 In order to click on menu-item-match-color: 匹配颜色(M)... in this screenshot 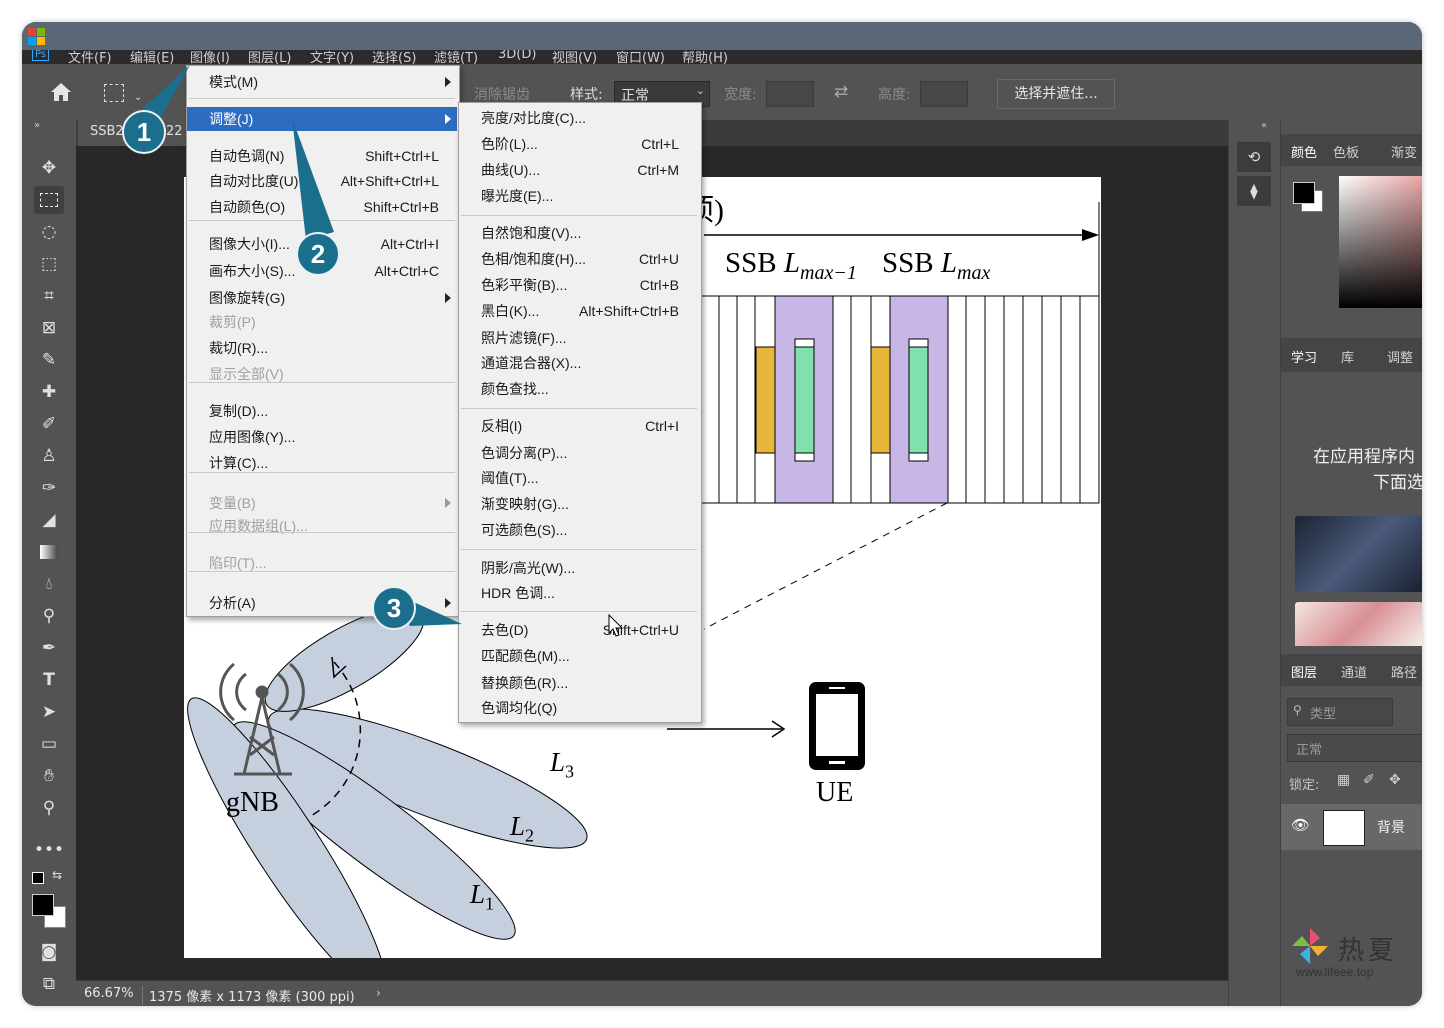, I will do `click(579, 656)`.